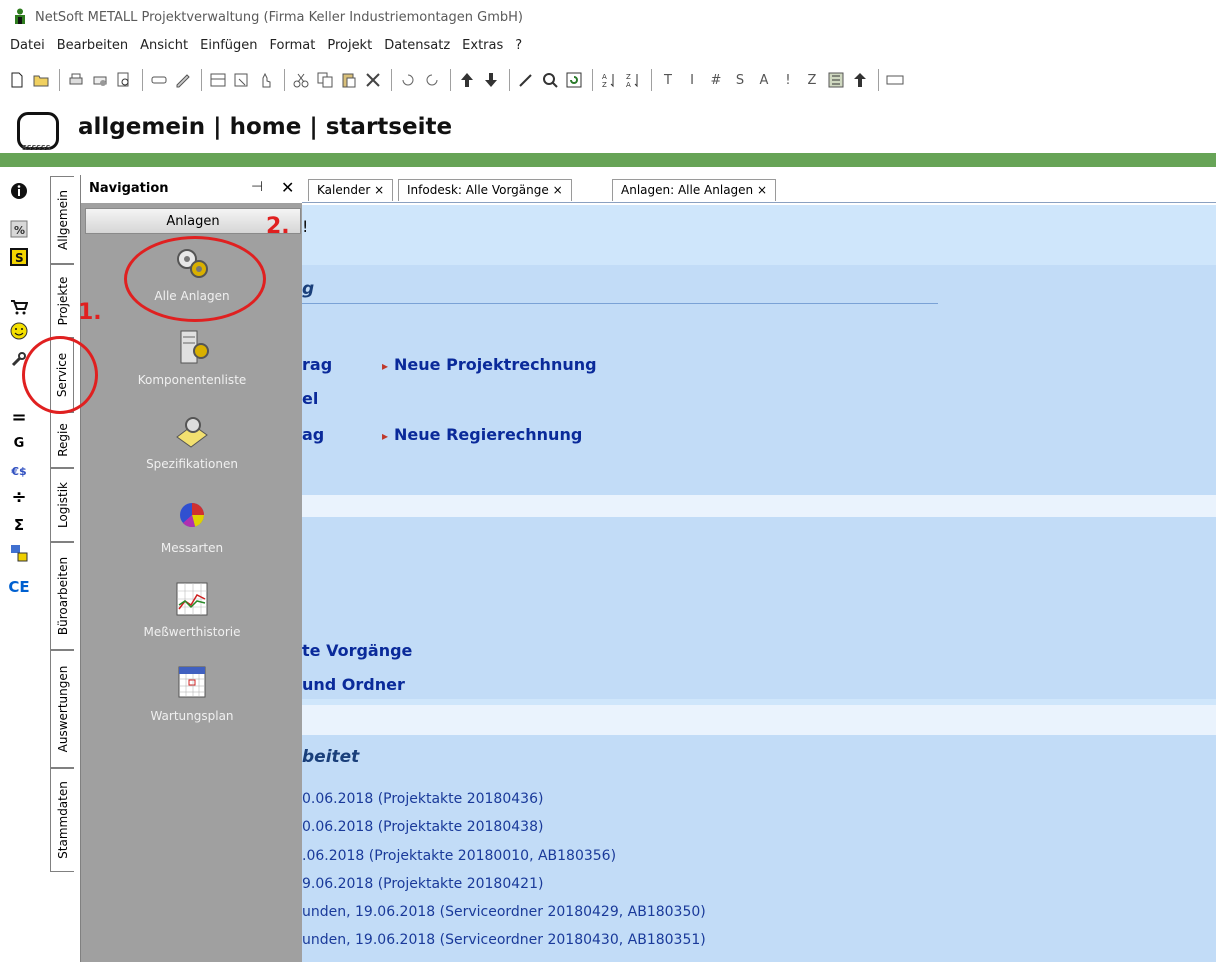 This screenshot has height=962, width=1216. What do you see at coordinates (301, 80) in the screenshot?
I see `cut-icon` at bounding box center [301, 80].